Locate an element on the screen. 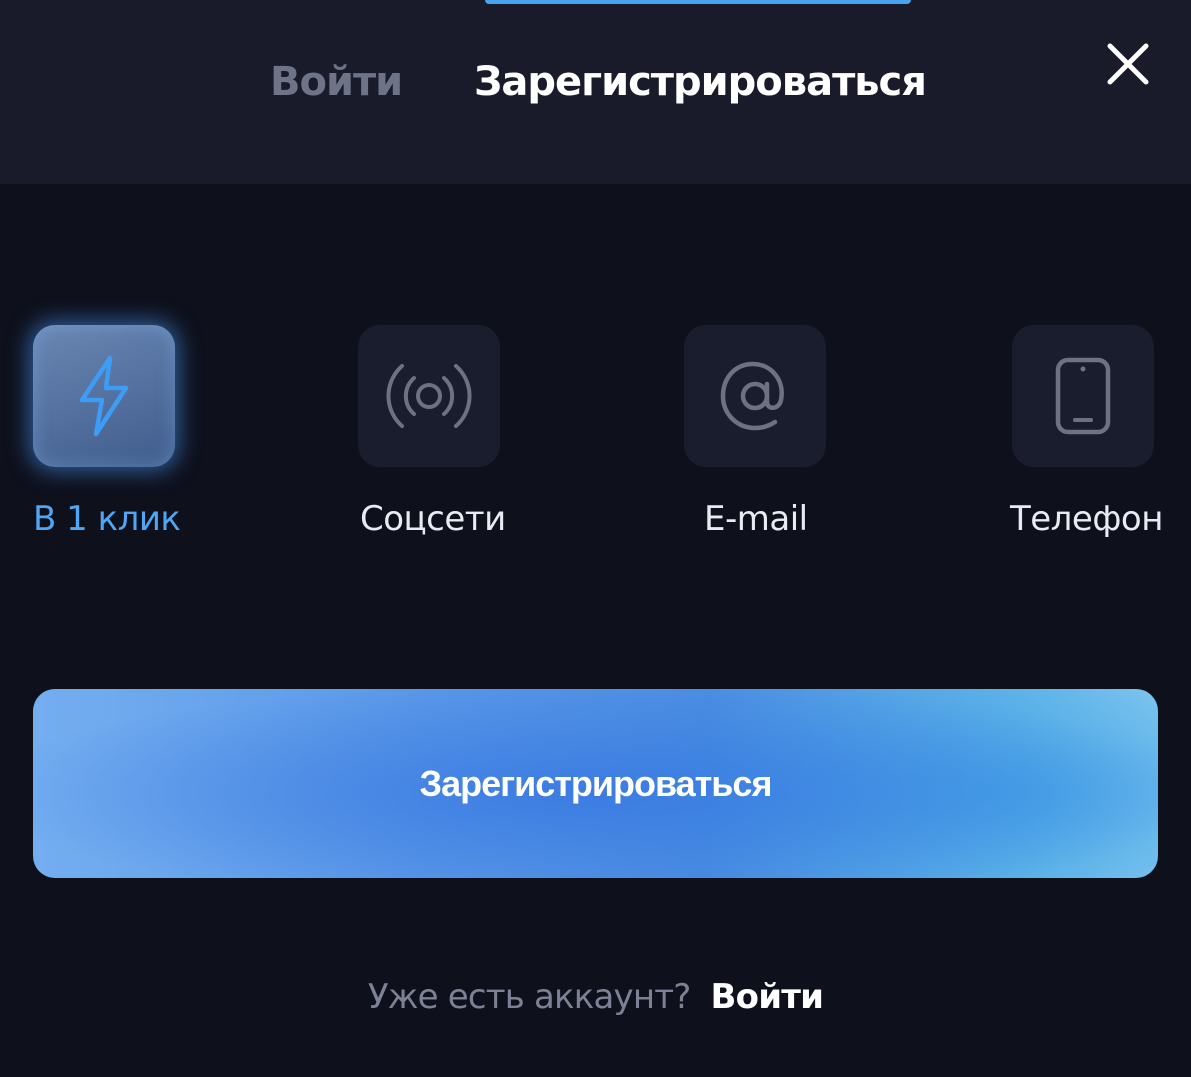  close-button is located at coordinates (1128, 64).